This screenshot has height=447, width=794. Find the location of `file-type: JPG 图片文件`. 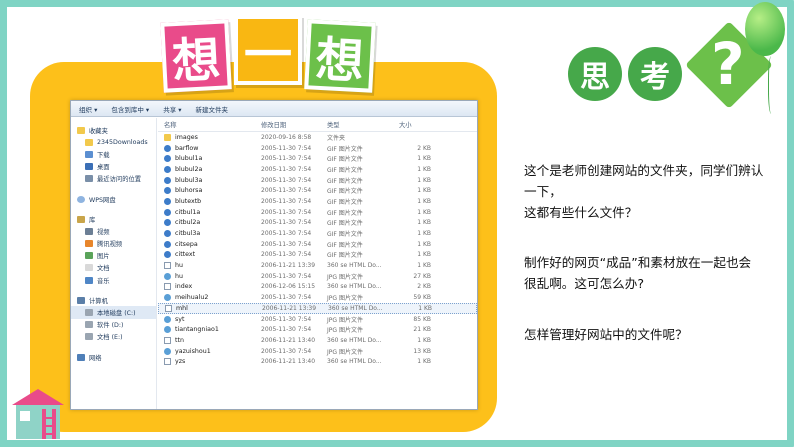

file-type: JPG 图片文件 is located at coordinates (345, 299).